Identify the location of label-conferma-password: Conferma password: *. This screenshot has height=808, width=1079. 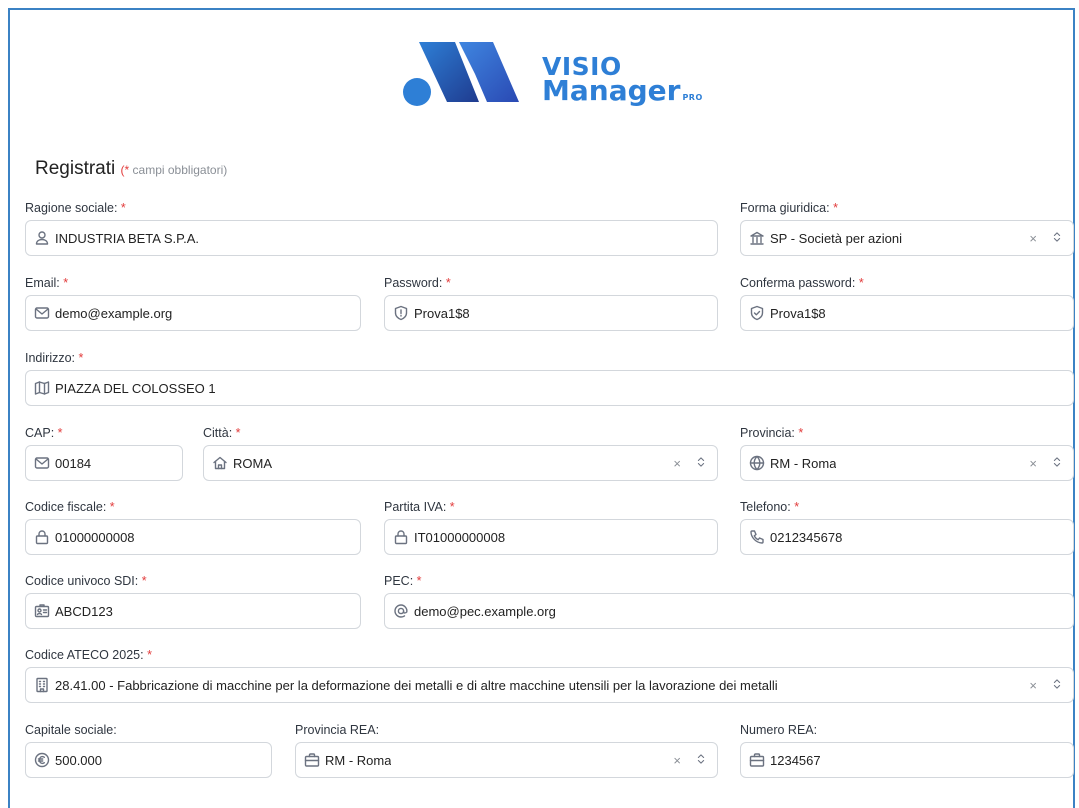
(802, 283).